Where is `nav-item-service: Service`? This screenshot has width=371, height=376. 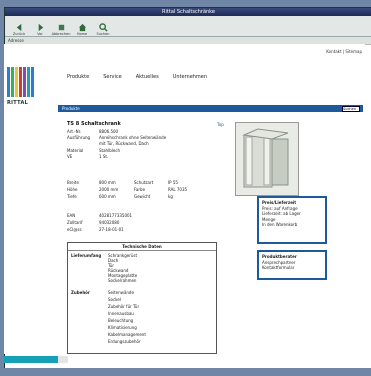 nav-item-service: Service is located at coordinates (112, 77).